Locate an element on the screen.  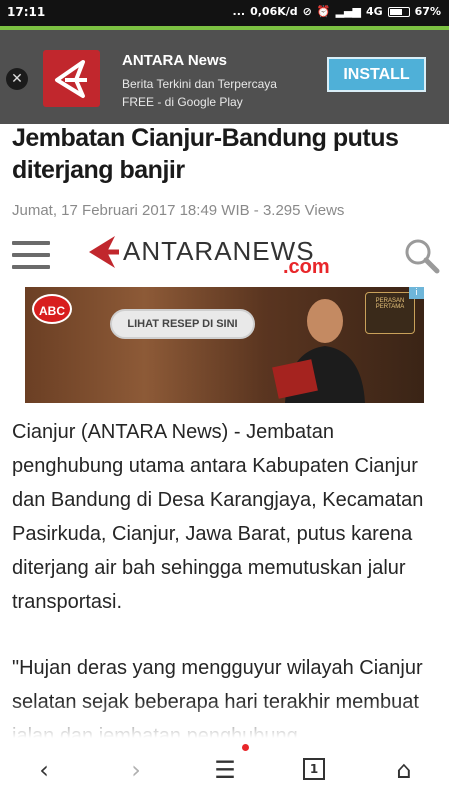
close-banner-button: ✕ is located at coordinates (17, 79).